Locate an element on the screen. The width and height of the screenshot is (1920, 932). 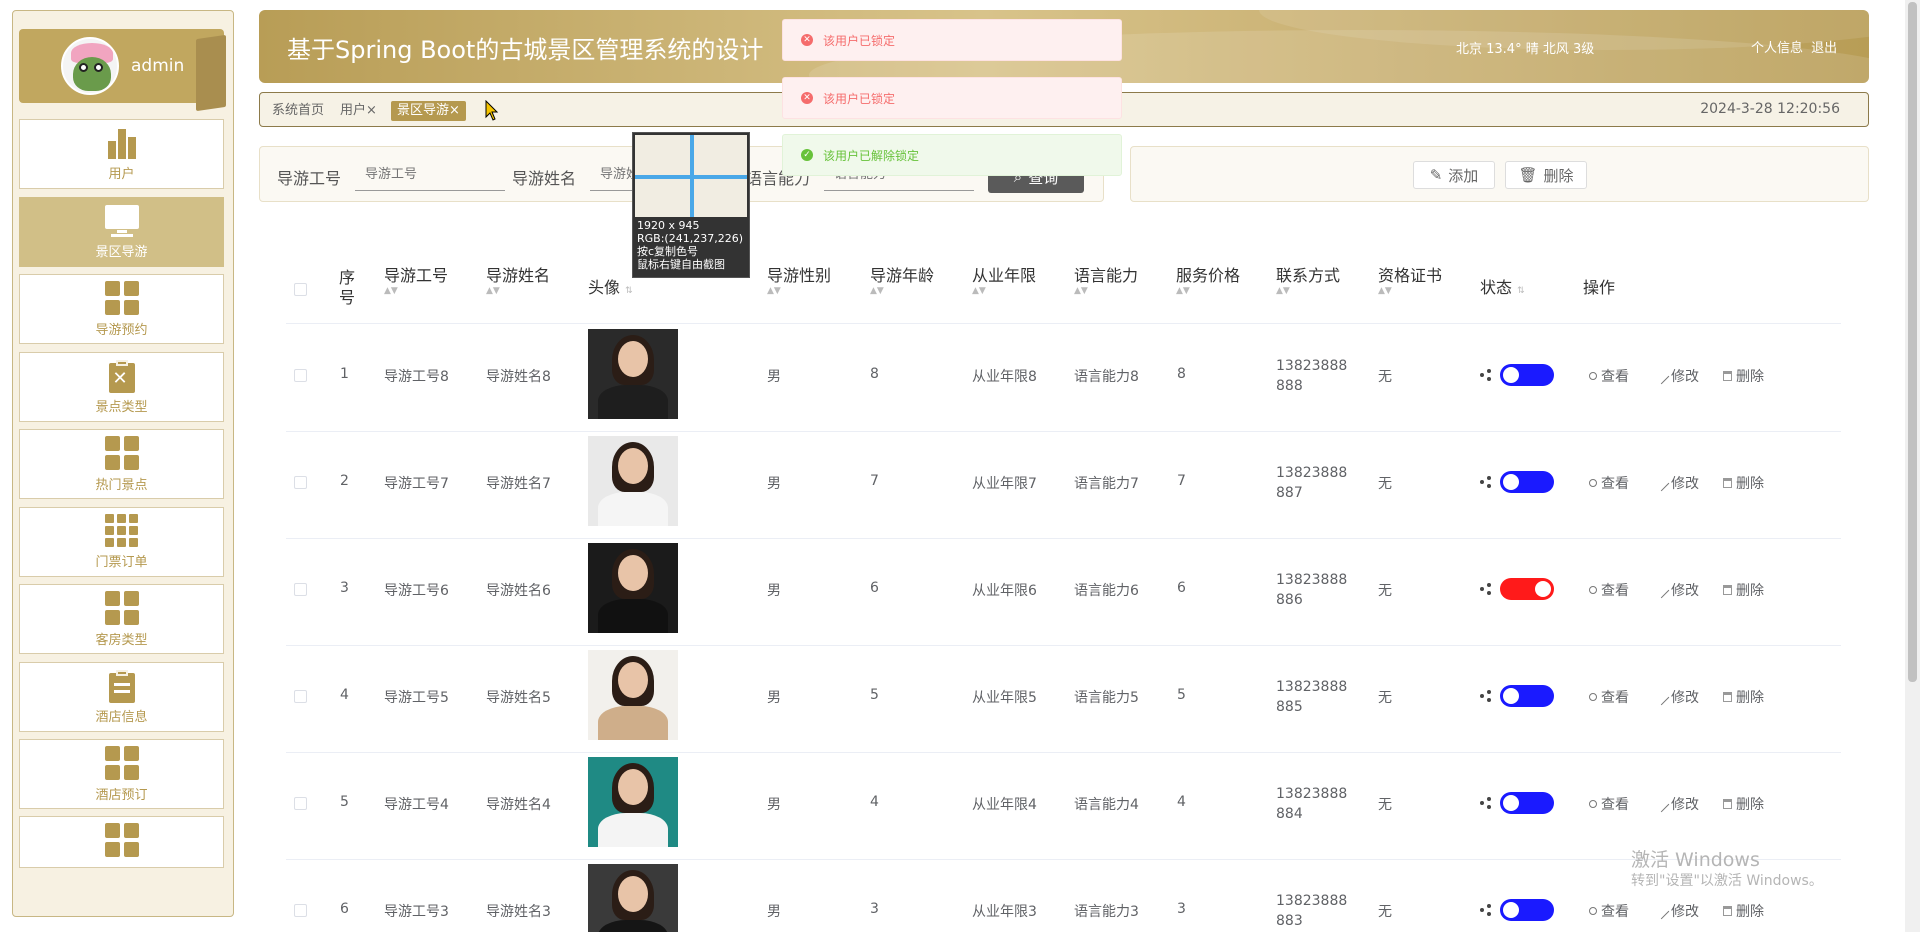
col-price: 服务价格 ▲▼ is located at coordinates (1208, 281).